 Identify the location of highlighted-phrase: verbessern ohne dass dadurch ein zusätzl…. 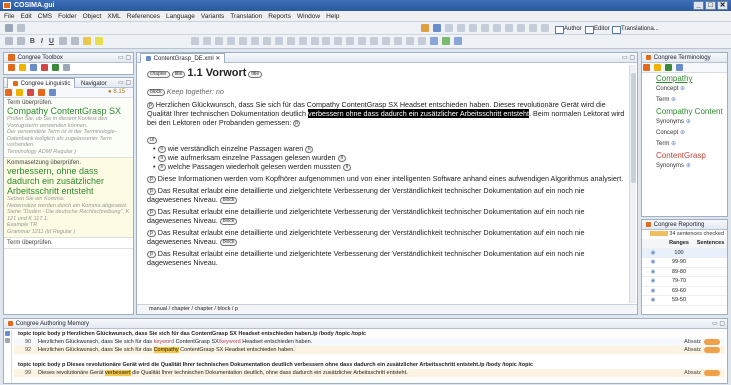
(418, 113).